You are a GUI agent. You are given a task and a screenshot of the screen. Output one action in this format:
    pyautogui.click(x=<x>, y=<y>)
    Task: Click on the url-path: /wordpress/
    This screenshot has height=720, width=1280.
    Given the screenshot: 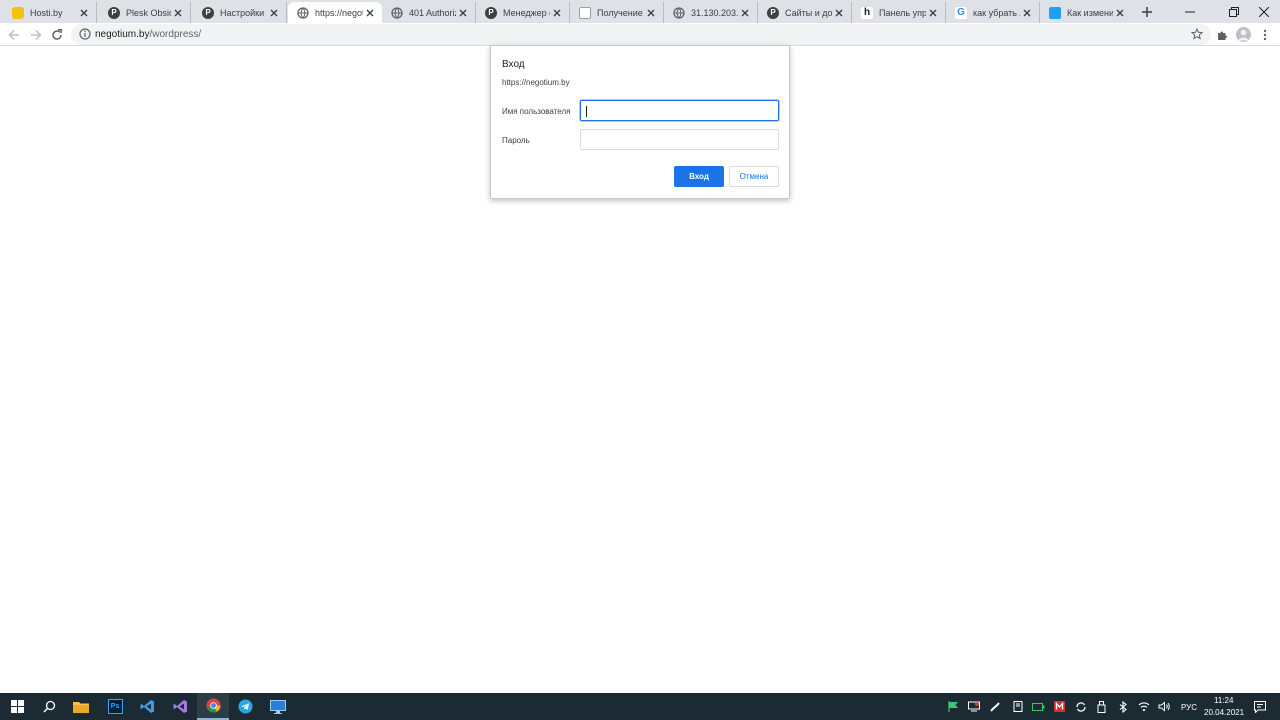 What is the action you would take?
    pyautogui.click(x=175, y=34)
    